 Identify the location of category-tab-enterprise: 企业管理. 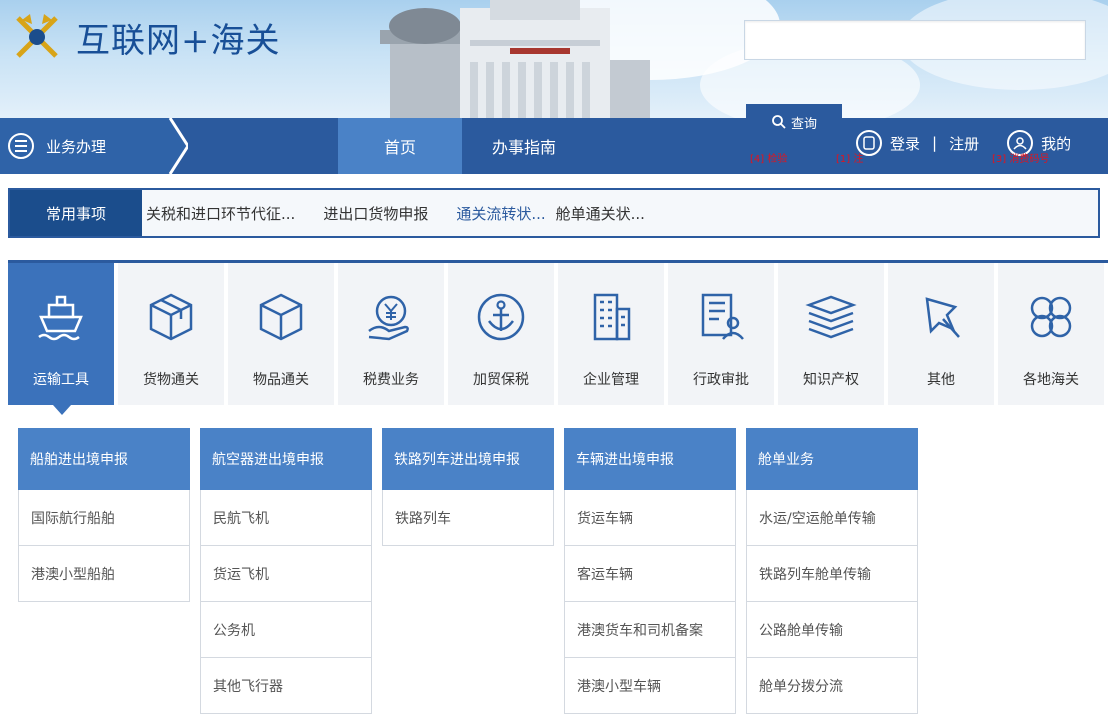
(611, 334).